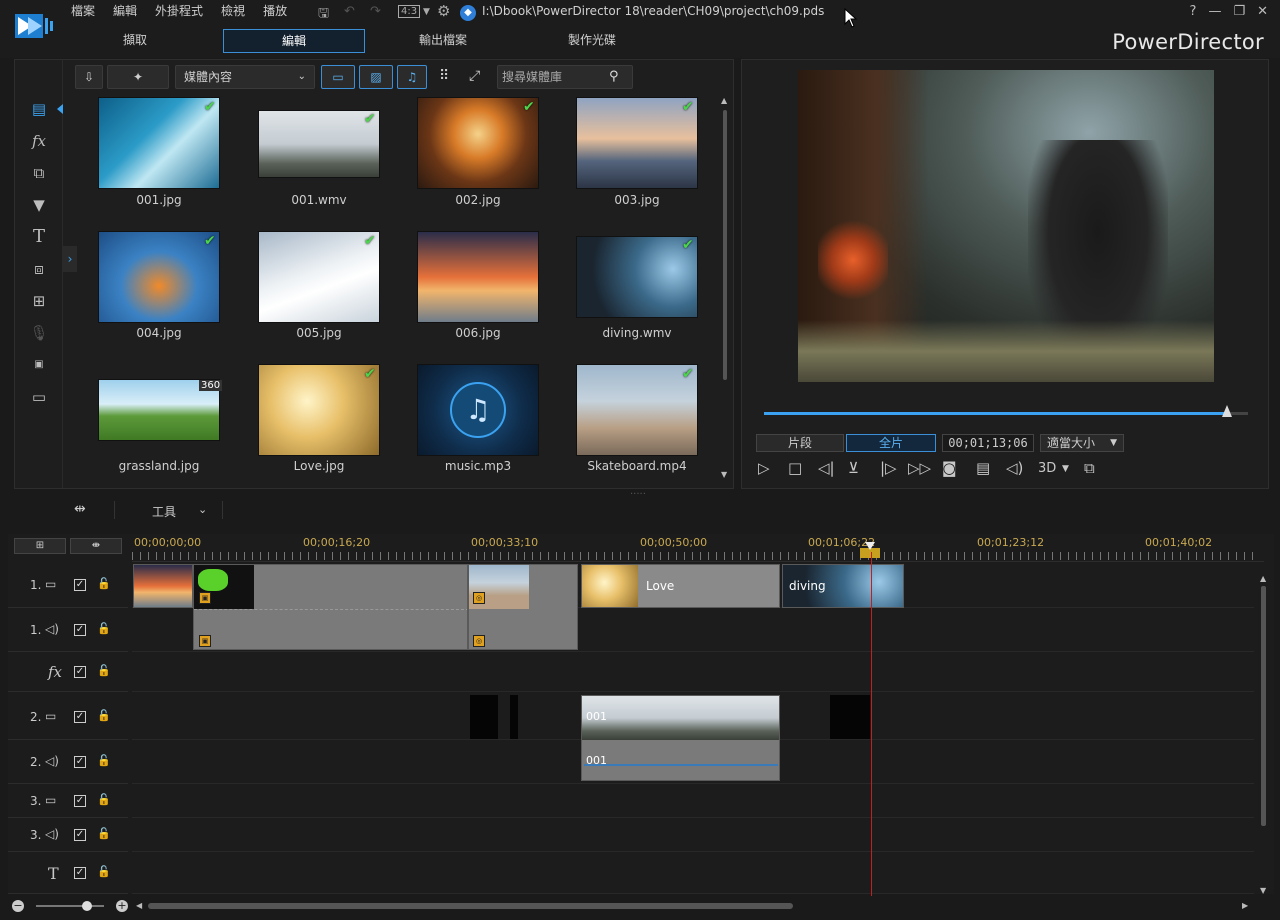 Image resolution: width=1280 pixels, height=920 pixels. What do you see at coordinates (919, 468) in the screenshot?
I see `fast-forward-icon: ▷▷` at bounding box center [919, 468].